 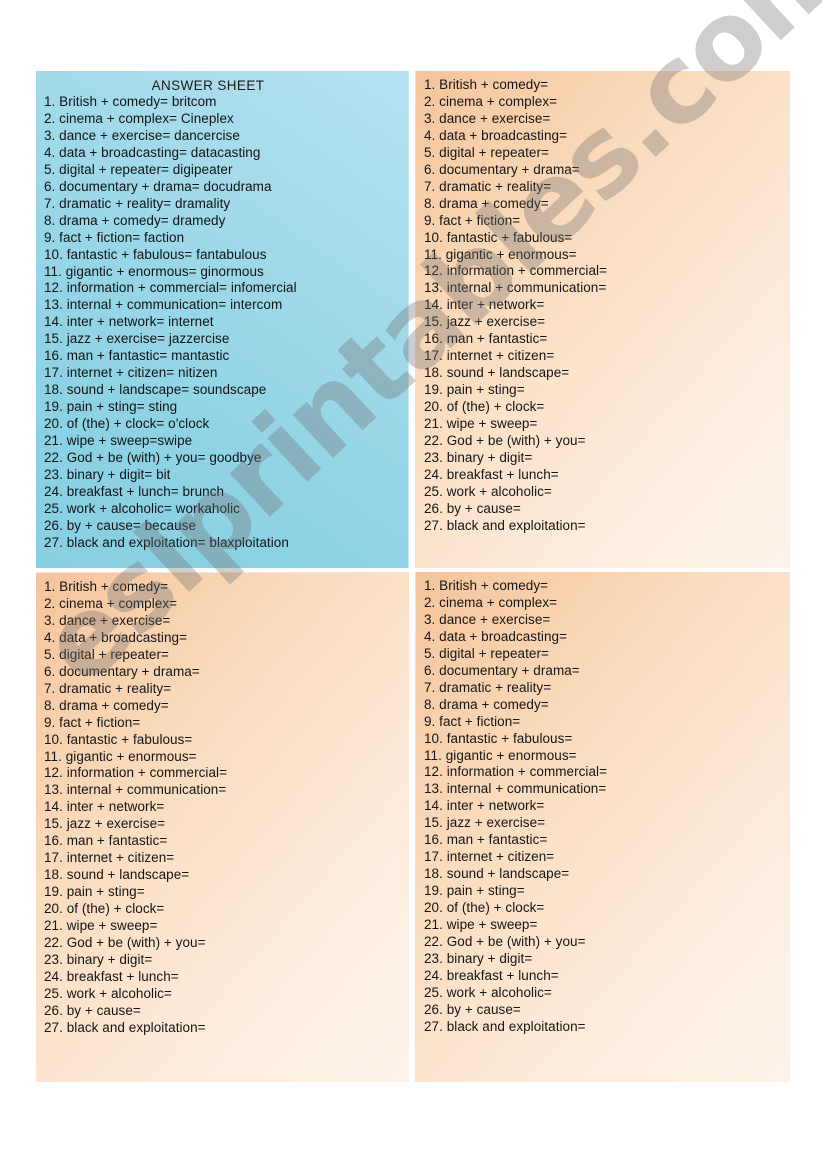 What do you see at coordinates (137, 339) in the screenshot?
I see `worksheet-item: 15. jazz + exercise= jazzercise` at bounding box center [137, 339].